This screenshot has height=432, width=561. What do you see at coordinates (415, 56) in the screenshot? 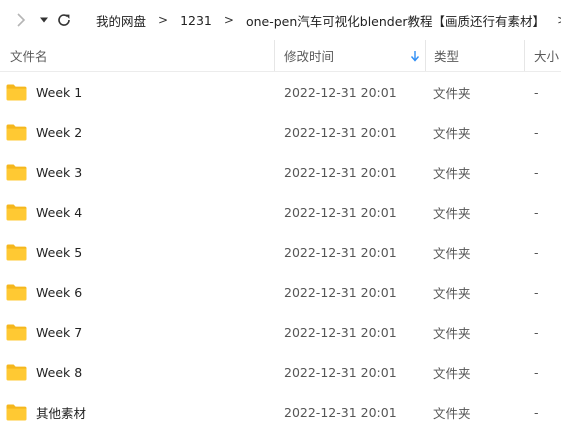
I see `sort-descending-icon` at bounding box center [415, 56].